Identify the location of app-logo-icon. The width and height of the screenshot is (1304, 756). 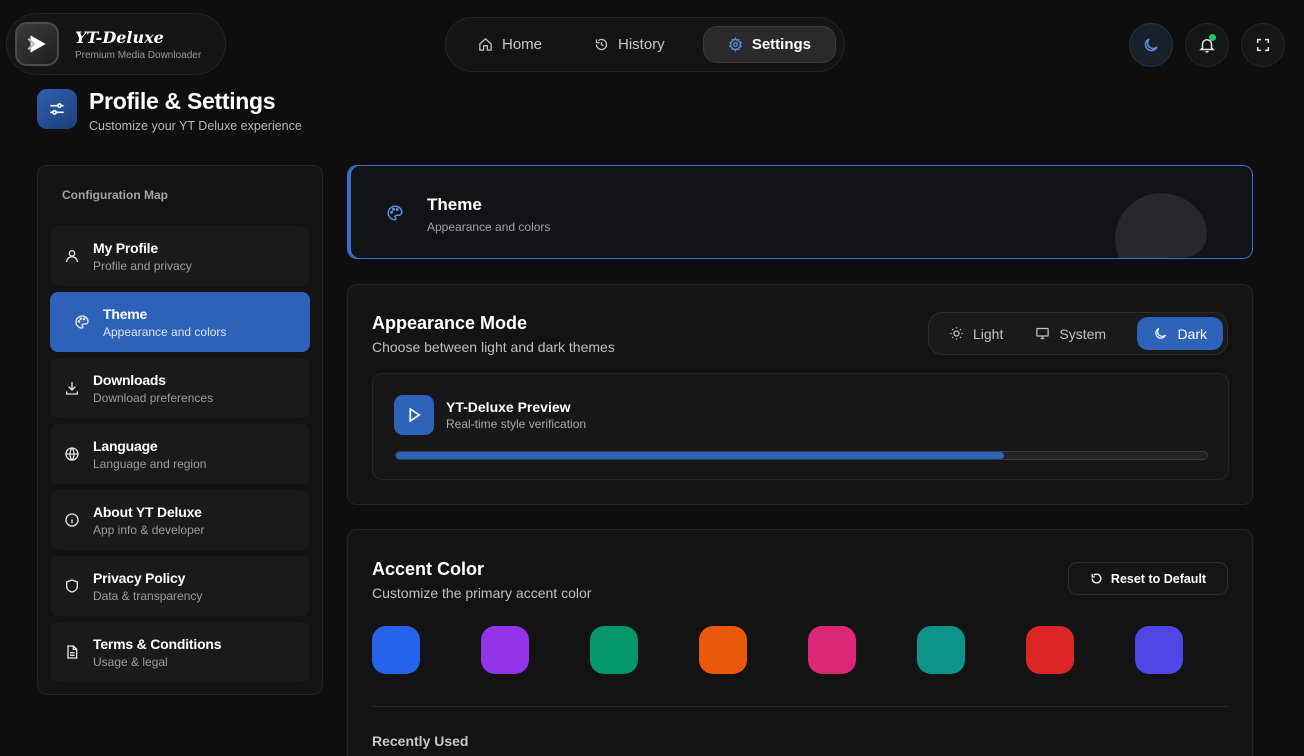
(37, 44).